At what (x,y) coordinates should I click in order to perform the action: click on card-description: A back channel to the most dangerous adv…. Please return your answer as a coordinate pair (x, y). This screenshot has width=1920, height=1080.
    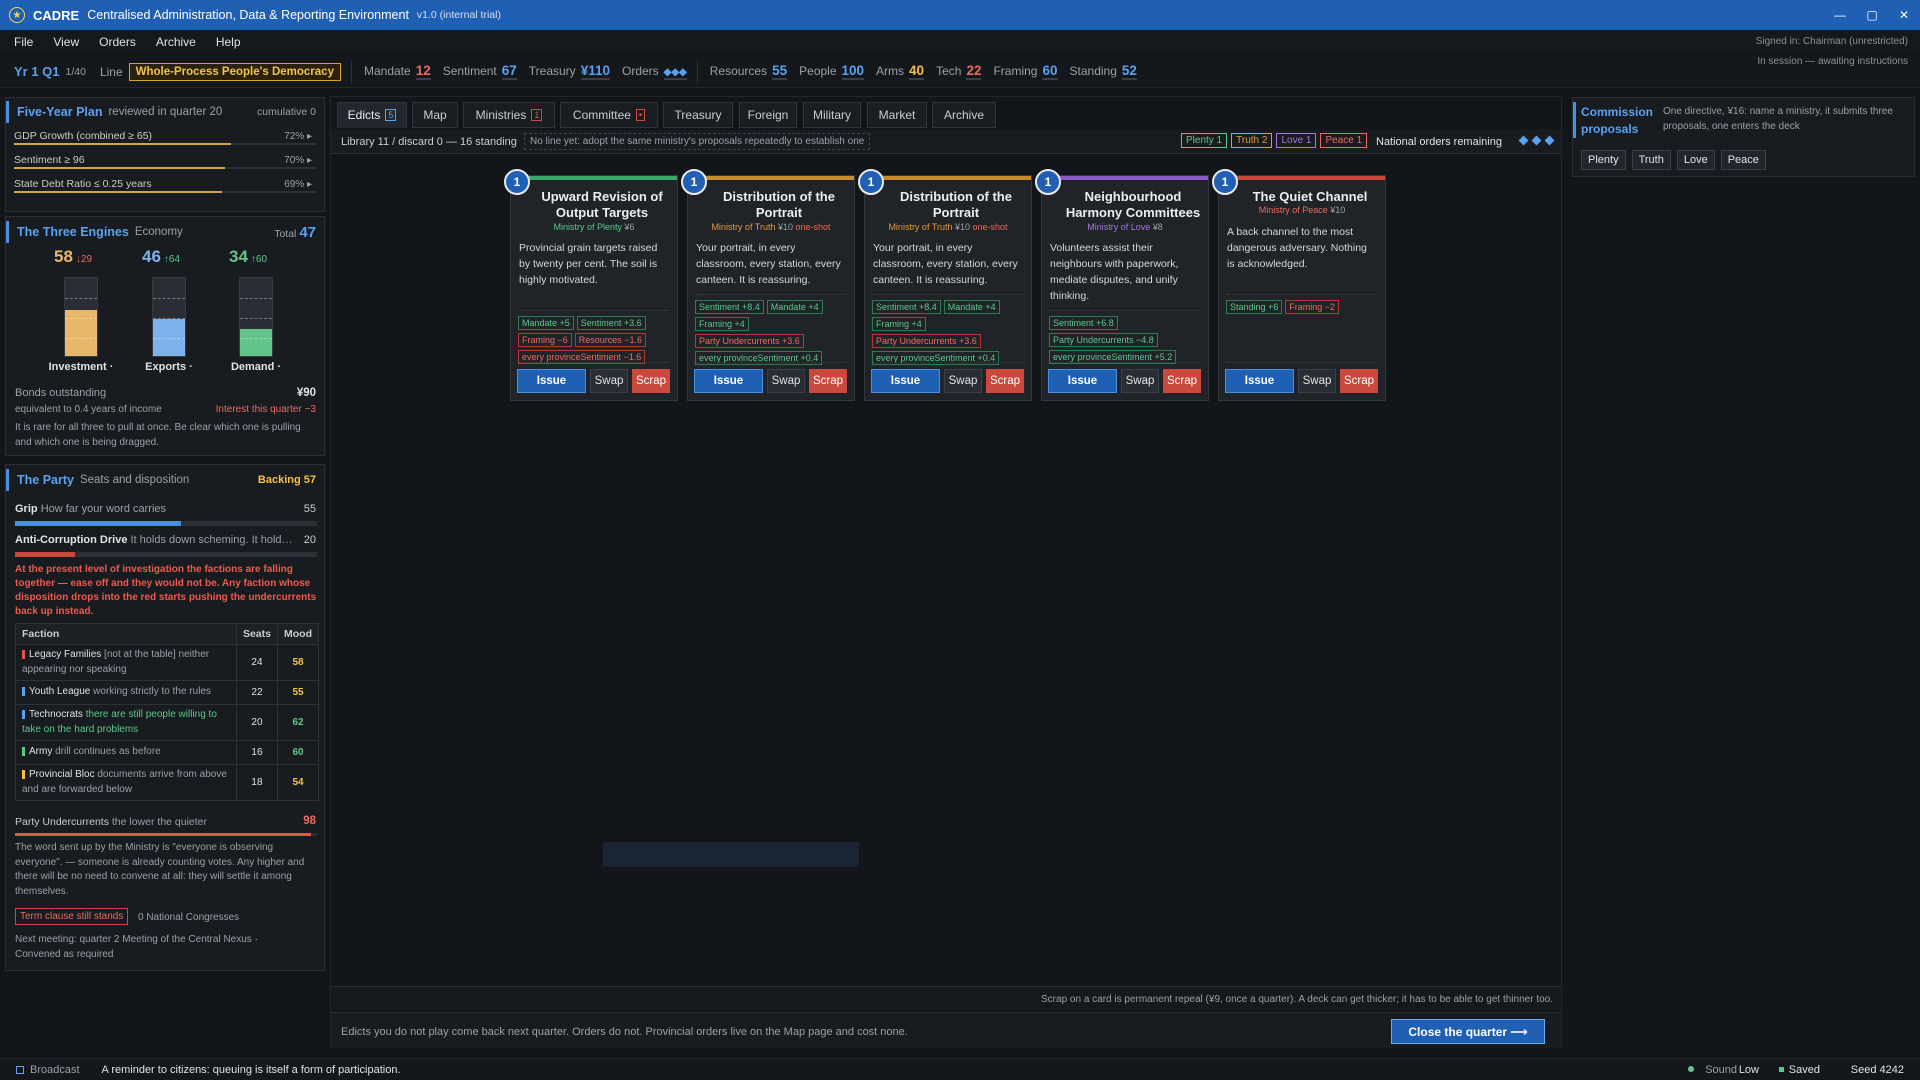
    Looking at the image, I should click on (1297, 248).